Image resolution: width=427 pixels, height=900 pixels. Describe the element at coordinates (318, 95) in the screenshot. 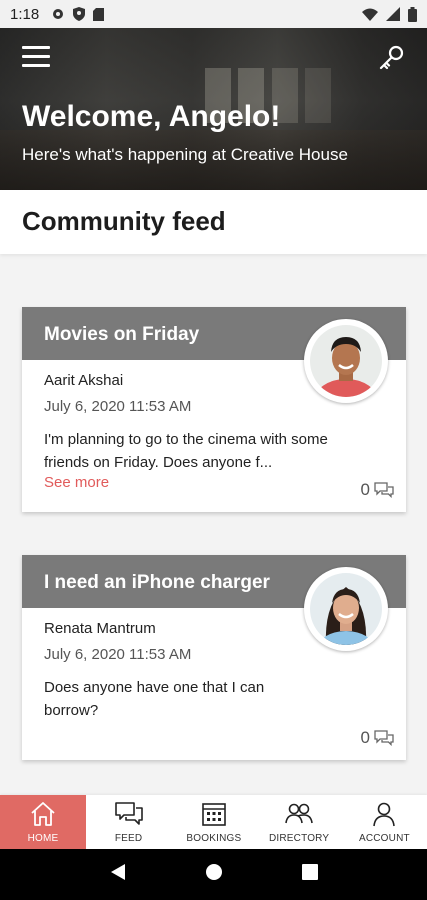

I see `background-window` at that location.